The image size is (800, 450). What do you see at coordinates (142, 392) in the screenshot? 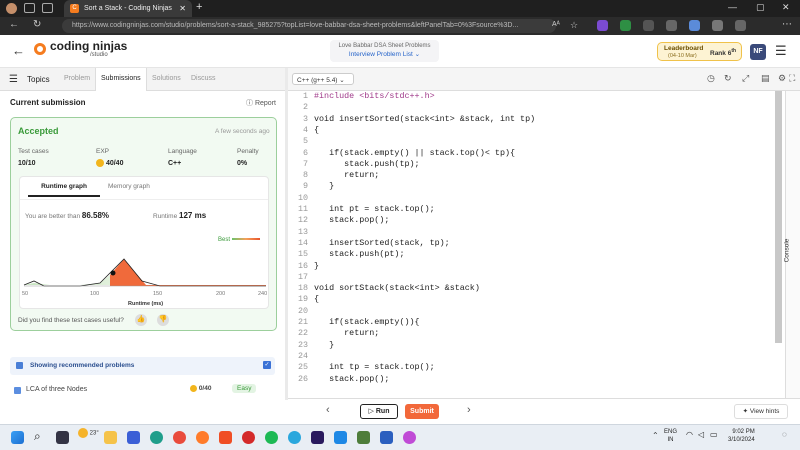
I see `recommended-item: LCA of three Nodes 0/40 Easy` at bounding box center [142, 392].